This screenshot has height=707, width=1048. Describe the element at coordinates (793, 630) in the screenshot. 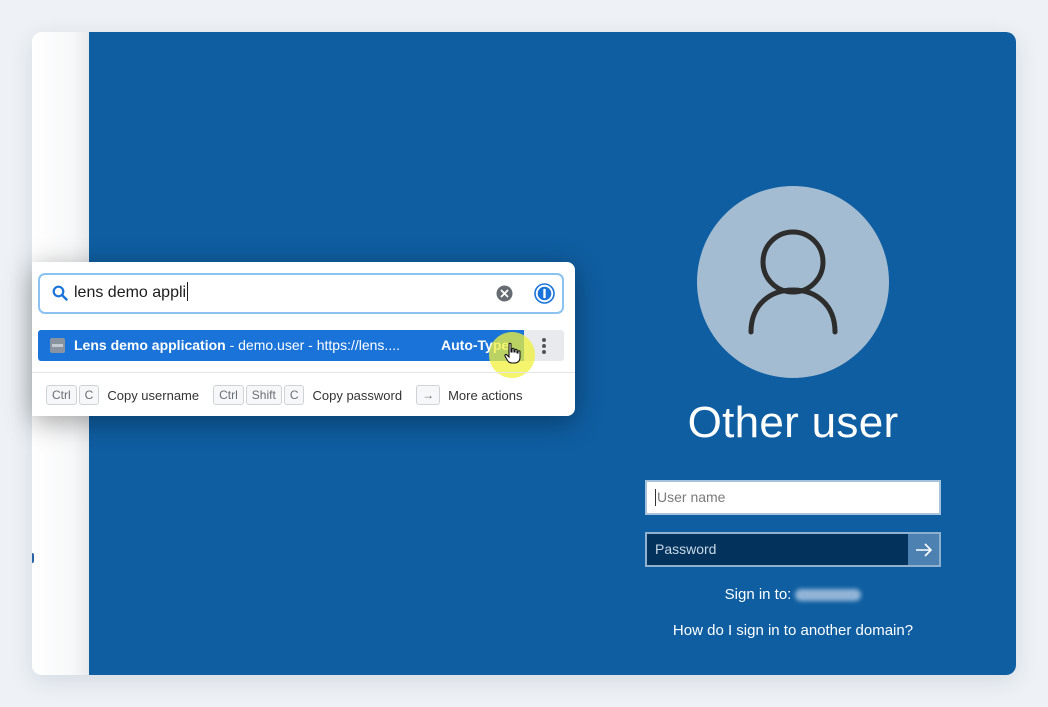

I see `other-domain-link: How do I sign in to another domain?` at that location.